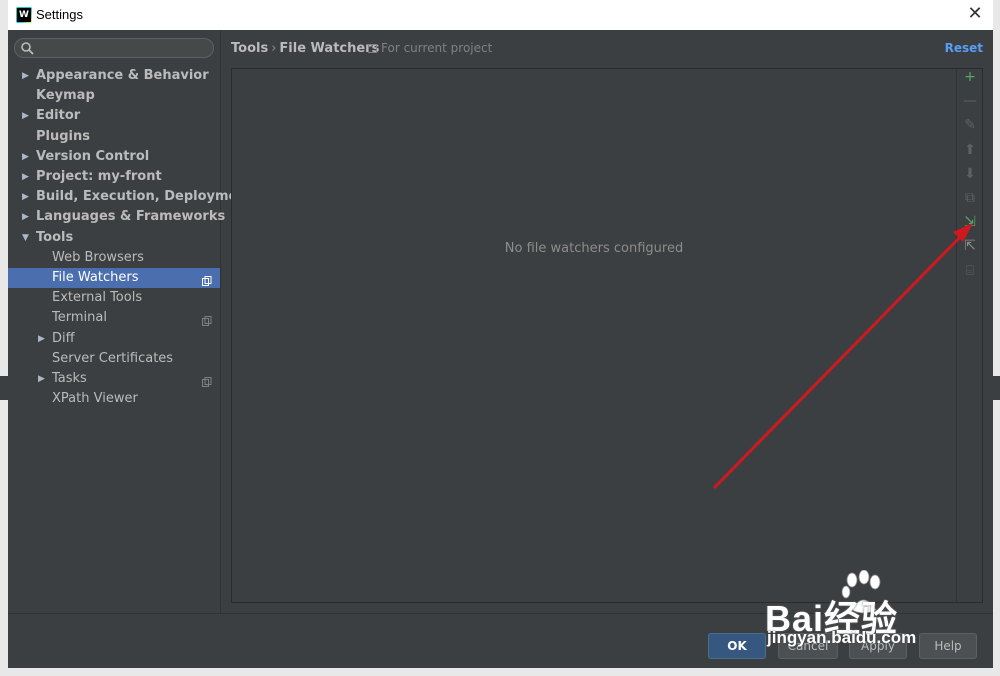 This screenshot has width=1000, height=676. Describe the element at coordinates (970, 80) in the screenshot. I see `add-icon: +` at that location.